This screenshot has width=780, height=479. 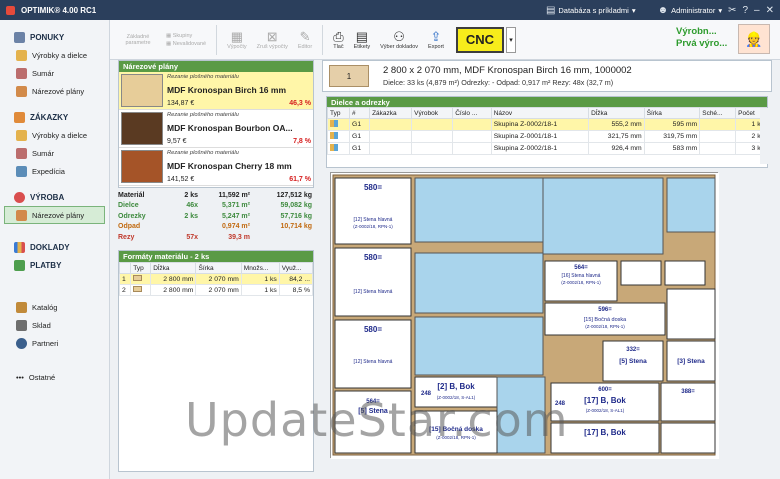 I want to click on sidebar-section-platby: PLATBY, so click(x=54, y=265).